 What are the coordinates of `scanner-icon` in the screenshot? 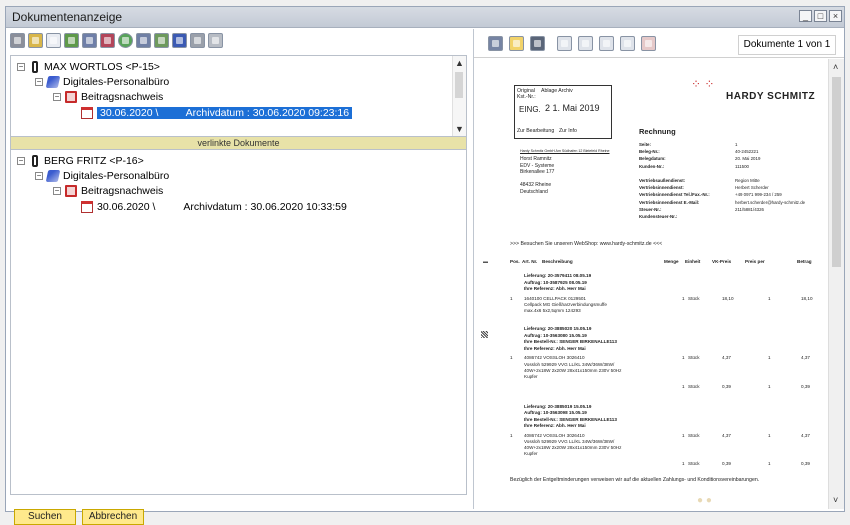 It's located at (197, 40).